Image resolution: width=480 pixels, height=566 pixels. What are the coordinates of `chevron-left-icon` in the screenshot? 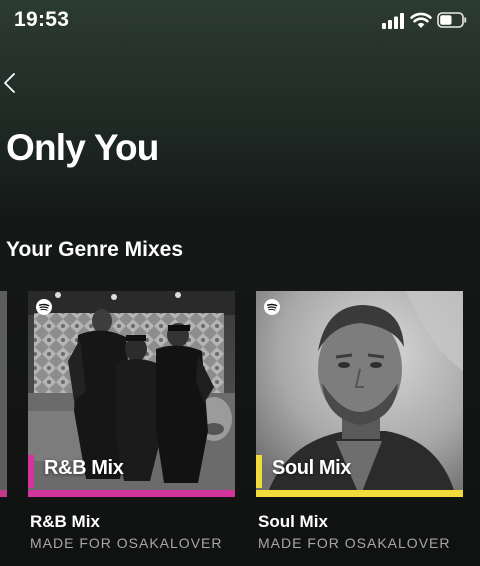 It's located at (9, 83).